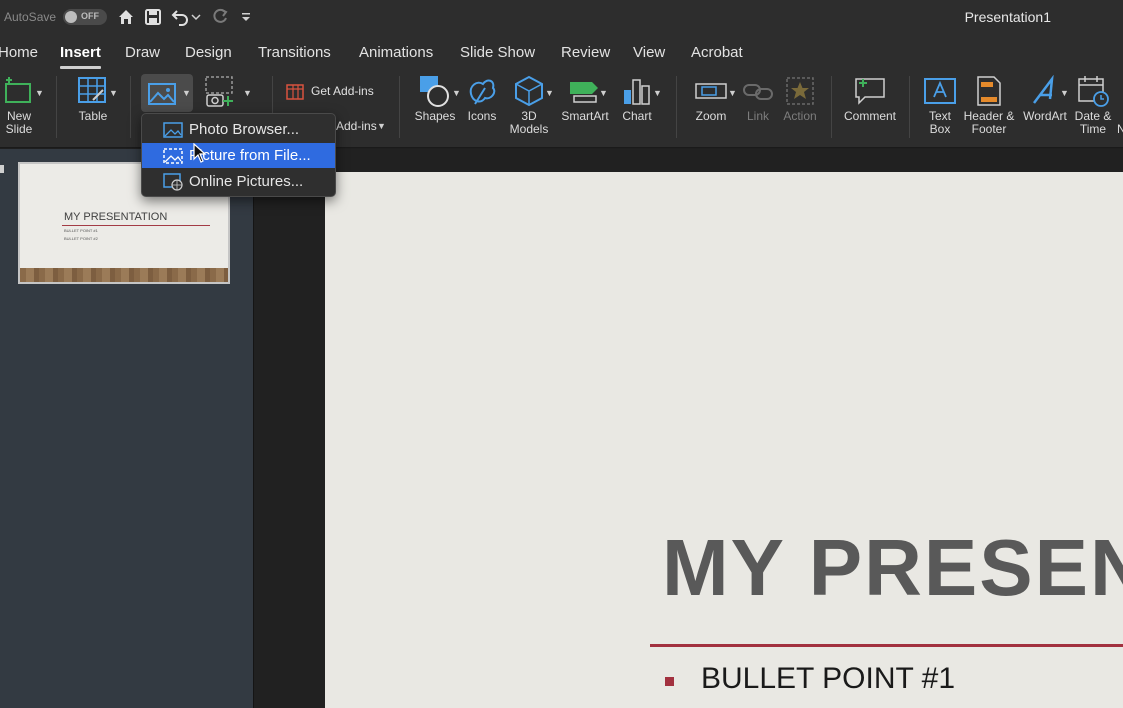 The height and width of the screenshot is (708, 1123). I want to click on customize-toolbar-icon, so click(246, 17).